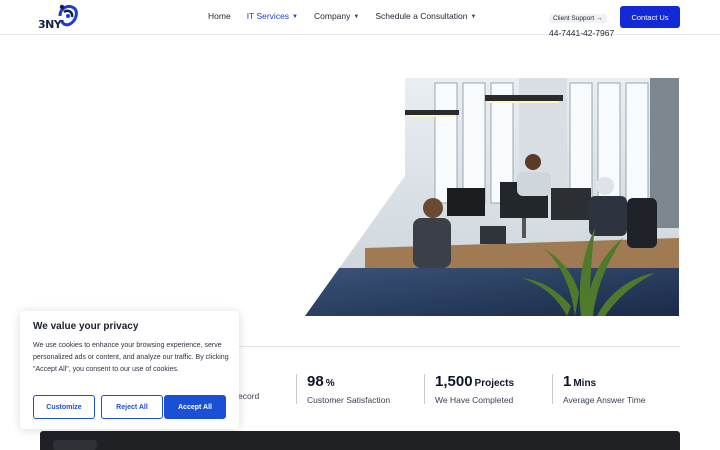 The image size is (720, 450). I want to click on nav-item-it-services: IT Services ▼, so click(272, 16).